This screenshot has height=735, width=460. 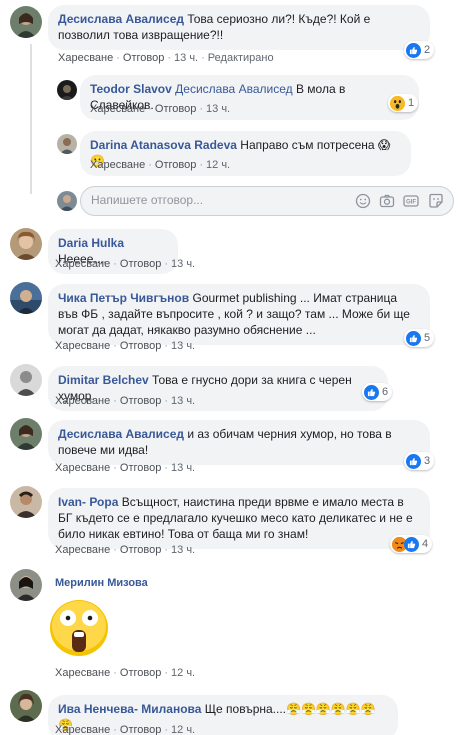 I want to click on reaction-badge: 6, so click(x=377, y=392).